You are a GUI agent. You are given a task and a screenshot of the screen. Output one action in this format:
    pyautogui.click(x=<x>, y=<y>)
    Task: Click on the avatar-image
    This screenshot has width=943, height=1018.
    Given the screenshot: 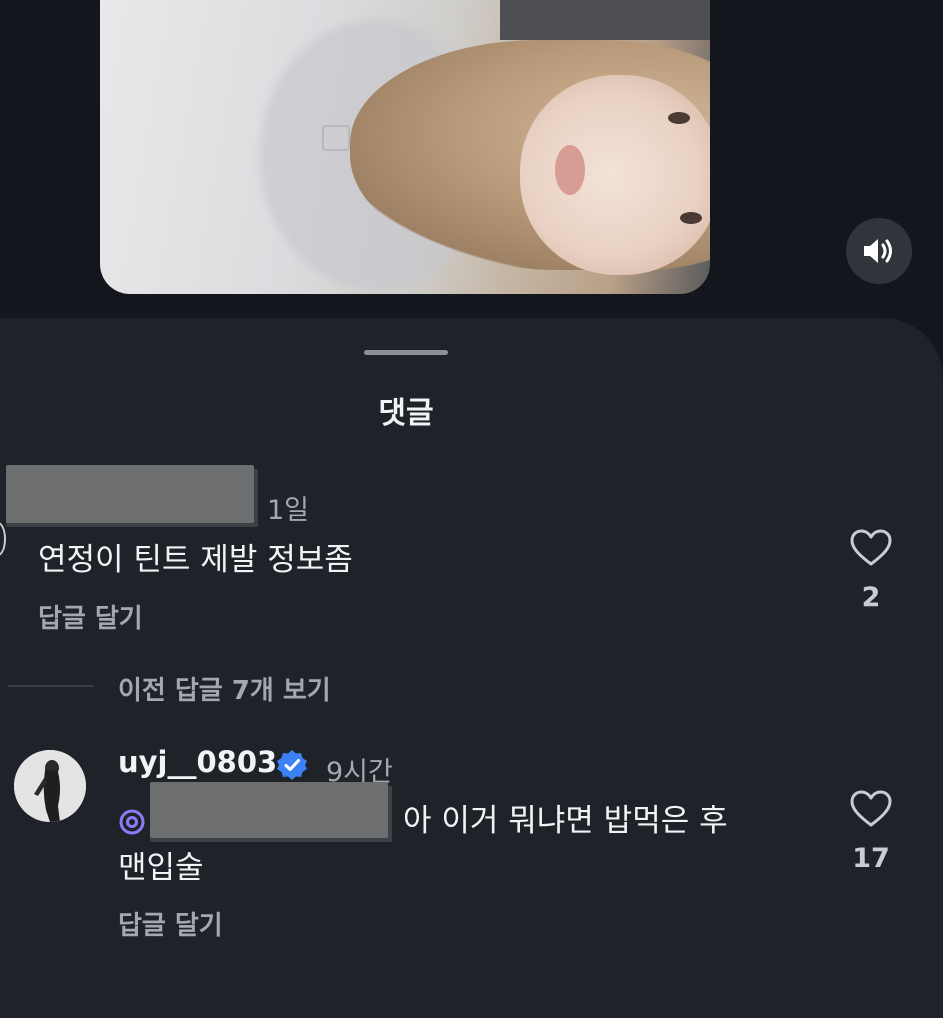 What is the action you would take?
    pyautogui.click(x=50, y=786)
    